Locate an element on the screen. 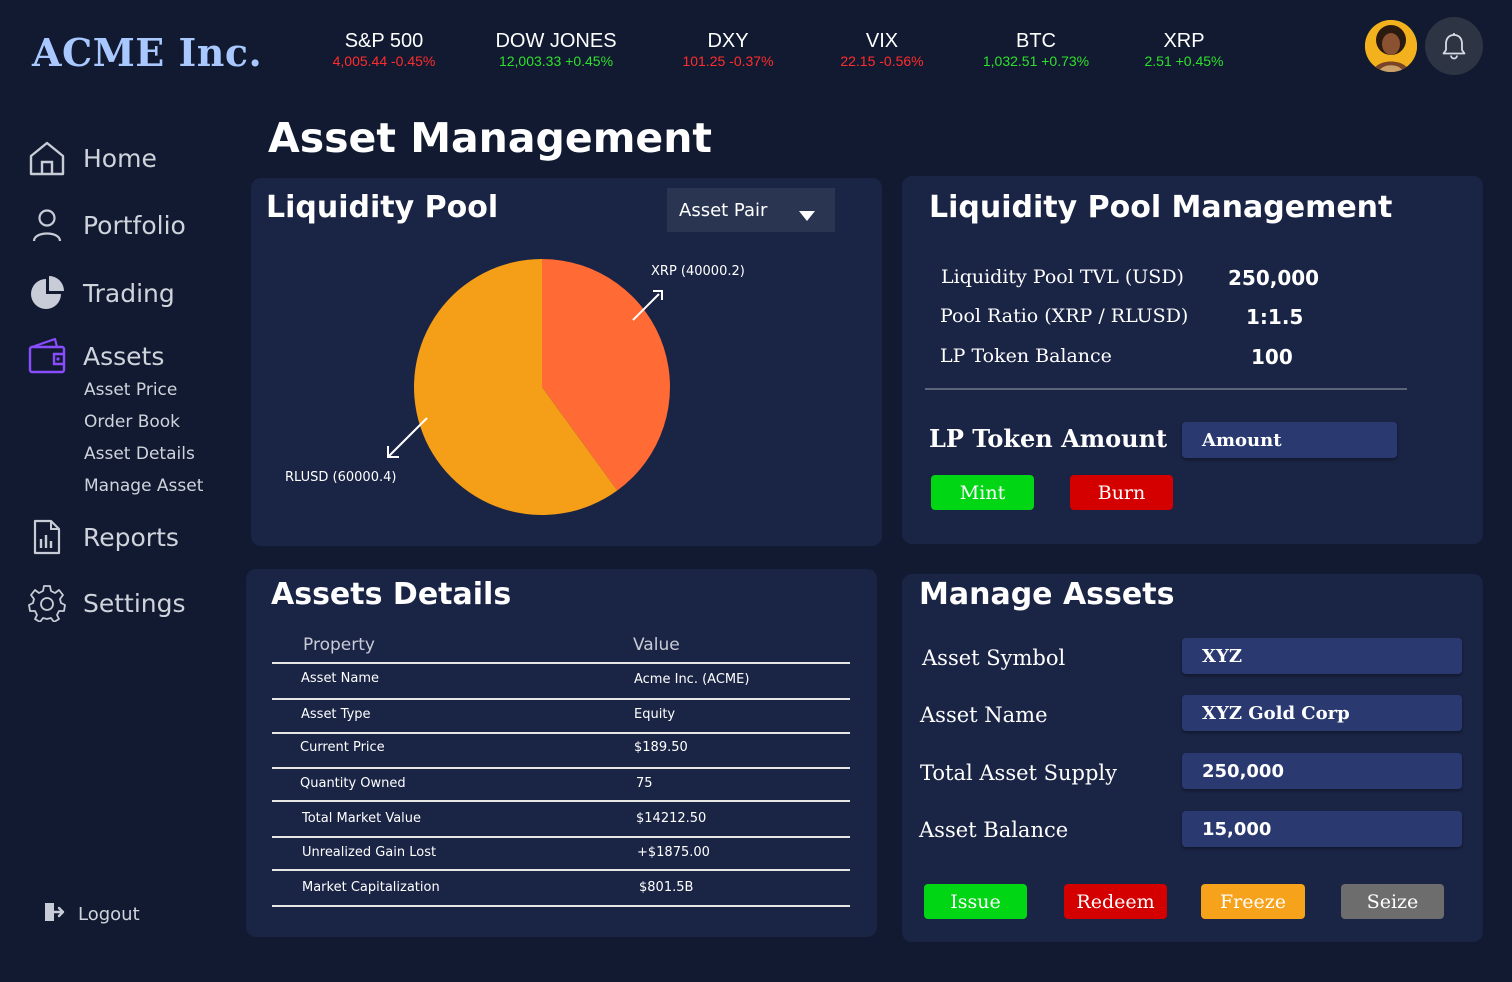 This screenshot has height=982, width=1512. notification-button is located at coordinates (1454, 46).